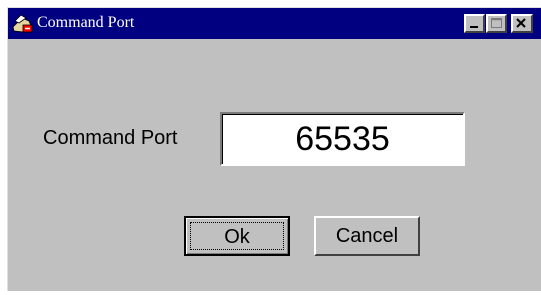 This screenshot has width=541, height=295. Describe the element at coordinates (342, 139) in the screenshot. I see `command-port-input` at that location.